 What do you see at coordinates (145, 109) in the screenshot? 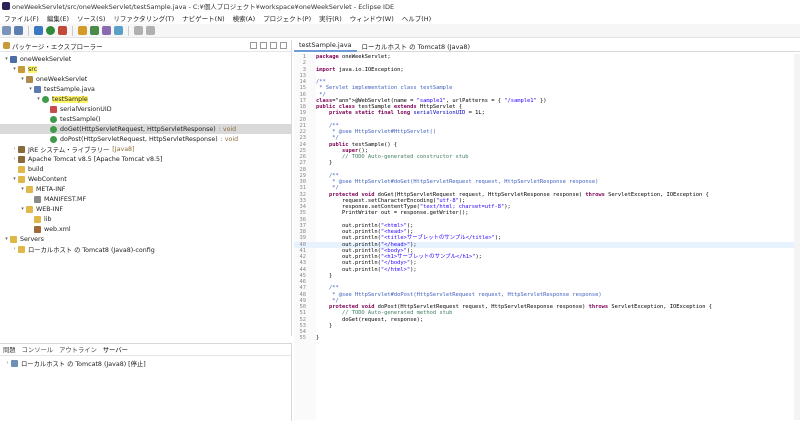
I see `tree-item: serialVersionUID` at bounding box center [145, 109].